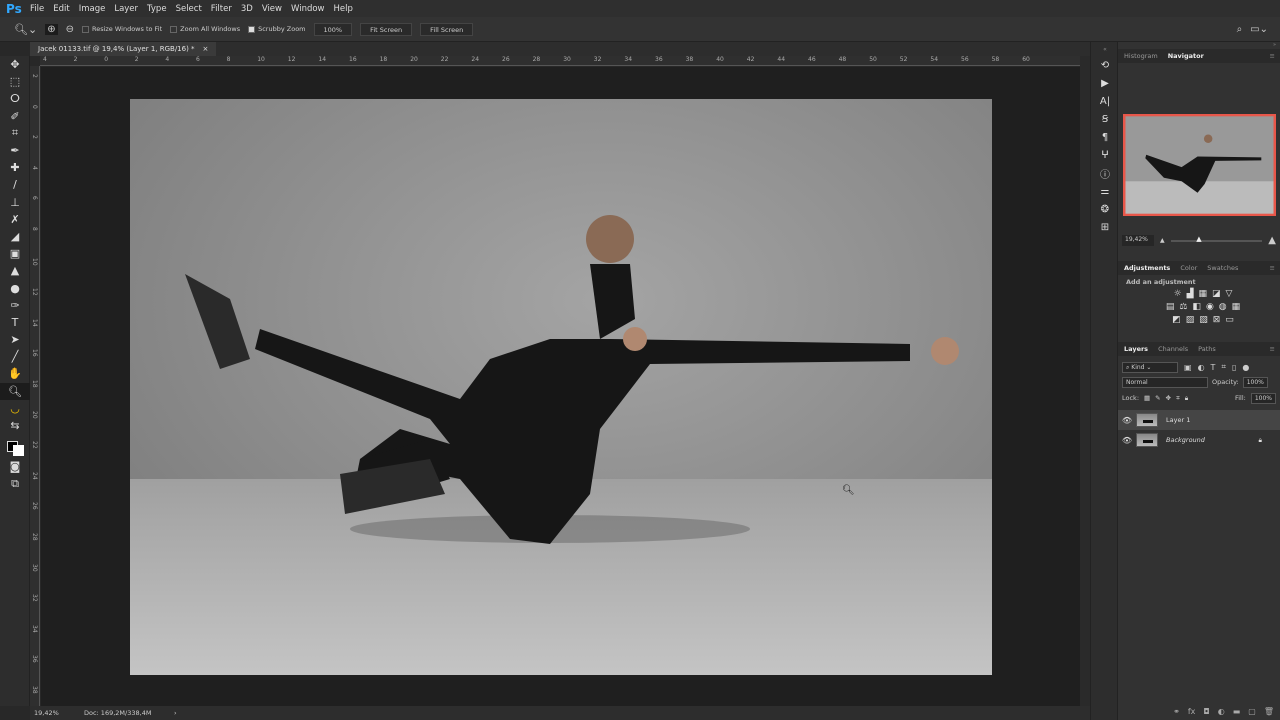 This screenshot has width=1280, height=720. Describe the element at coordinates (1105, 191) in the screenshot. I see `properties-icon: ⚌` at that location.